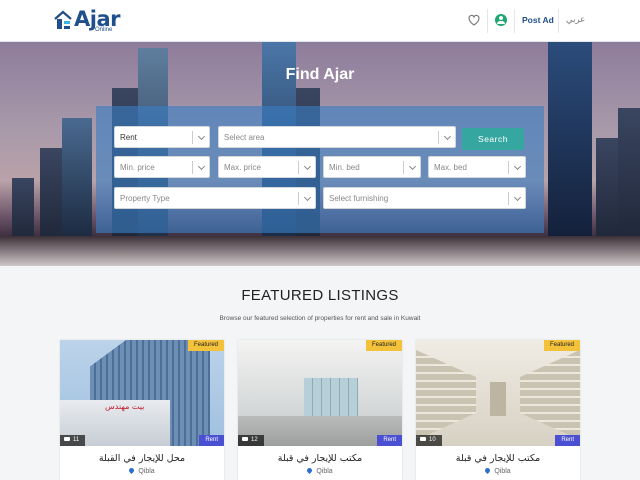  I want to click on min-price-select: Min. price, so click(162, 167).